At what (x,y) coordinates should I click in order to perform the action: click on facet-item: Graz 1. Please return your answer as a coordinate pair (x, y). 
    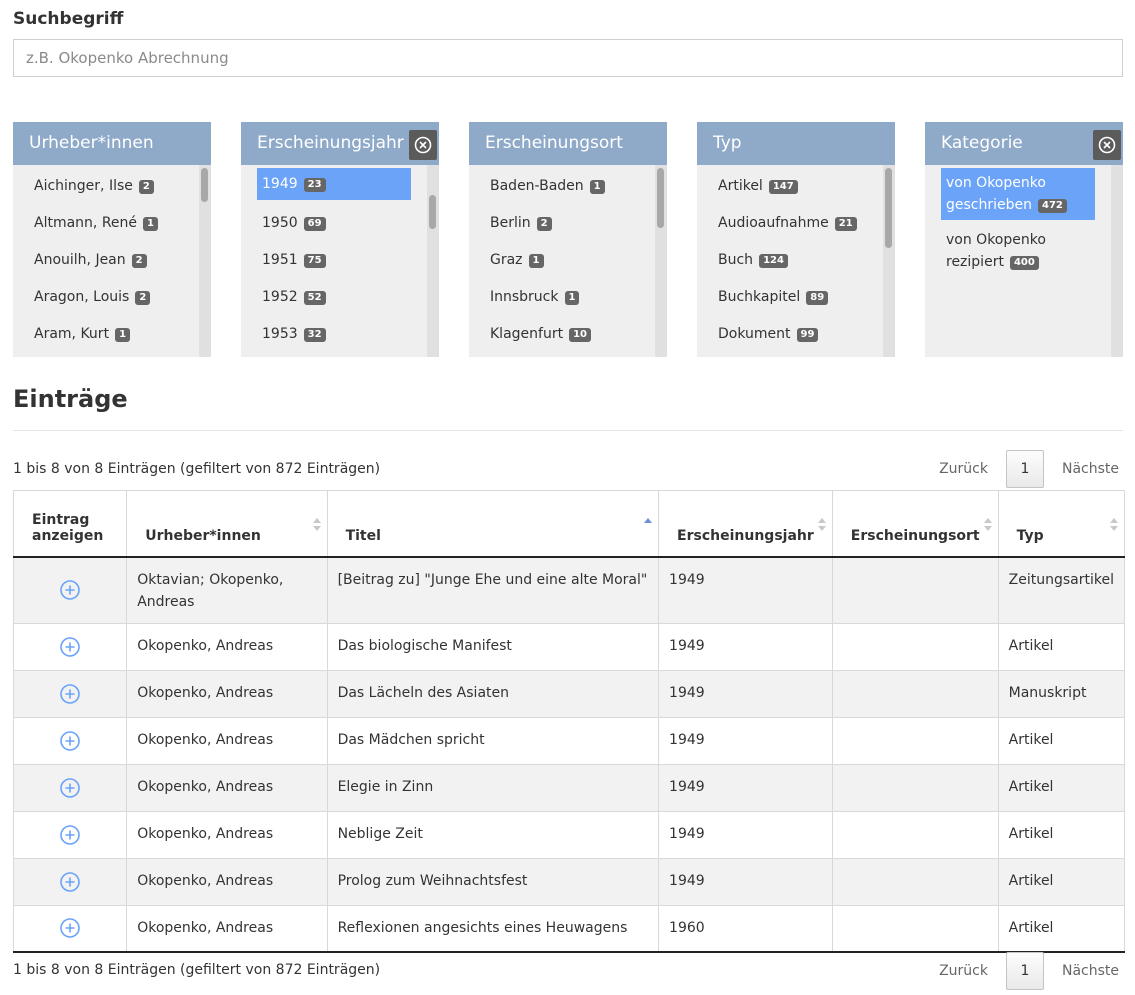
    Looking at the image, I should click on (570, 260).